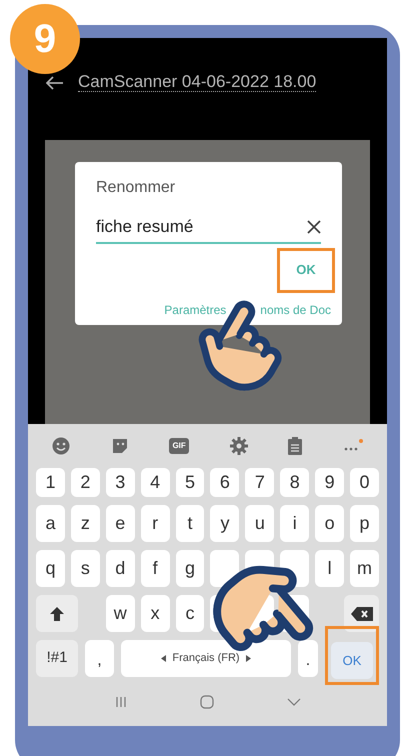 The height and width of the screenshot is (756, 405). I want to click on symbols-key: !#1, so click(57, 658).